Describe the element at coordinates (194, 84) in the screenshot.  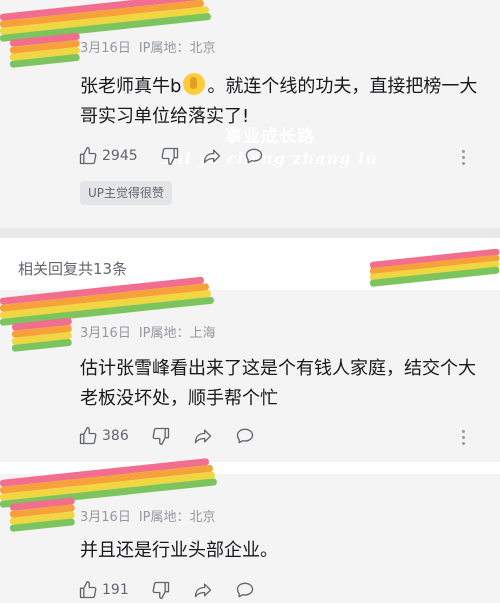
I see `thumbs-up-emoji-icon` at that location.